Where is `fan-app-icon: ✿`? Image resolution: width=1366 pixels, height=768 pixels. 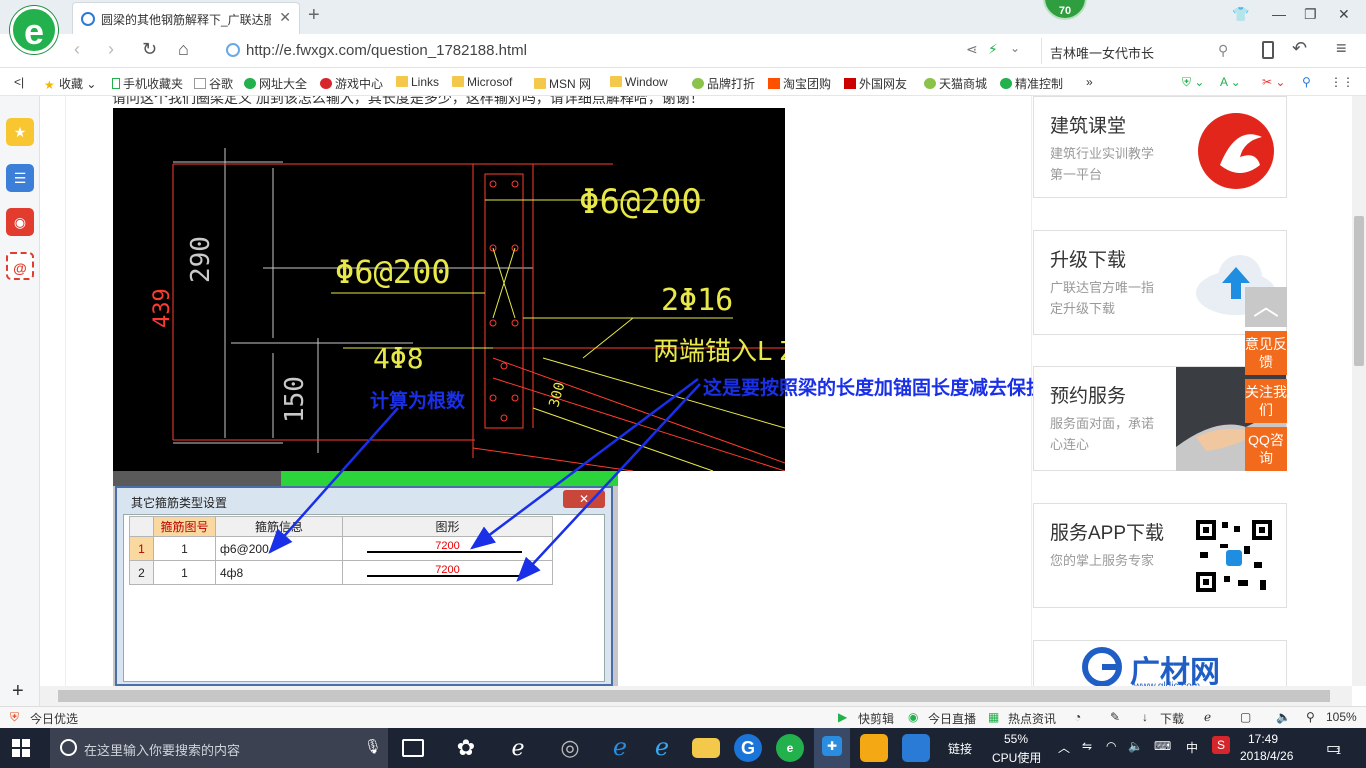 fan-app-icon: ✿ is located at coordinates (466, 748).